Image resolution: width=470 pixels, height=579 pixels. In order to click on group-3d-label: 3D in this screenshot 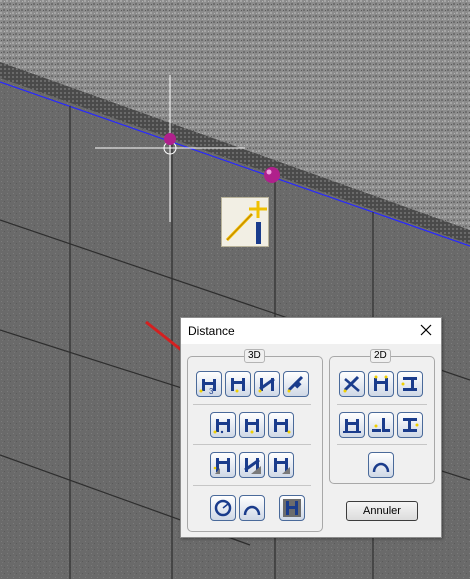, I will do `click(254, 356)`.